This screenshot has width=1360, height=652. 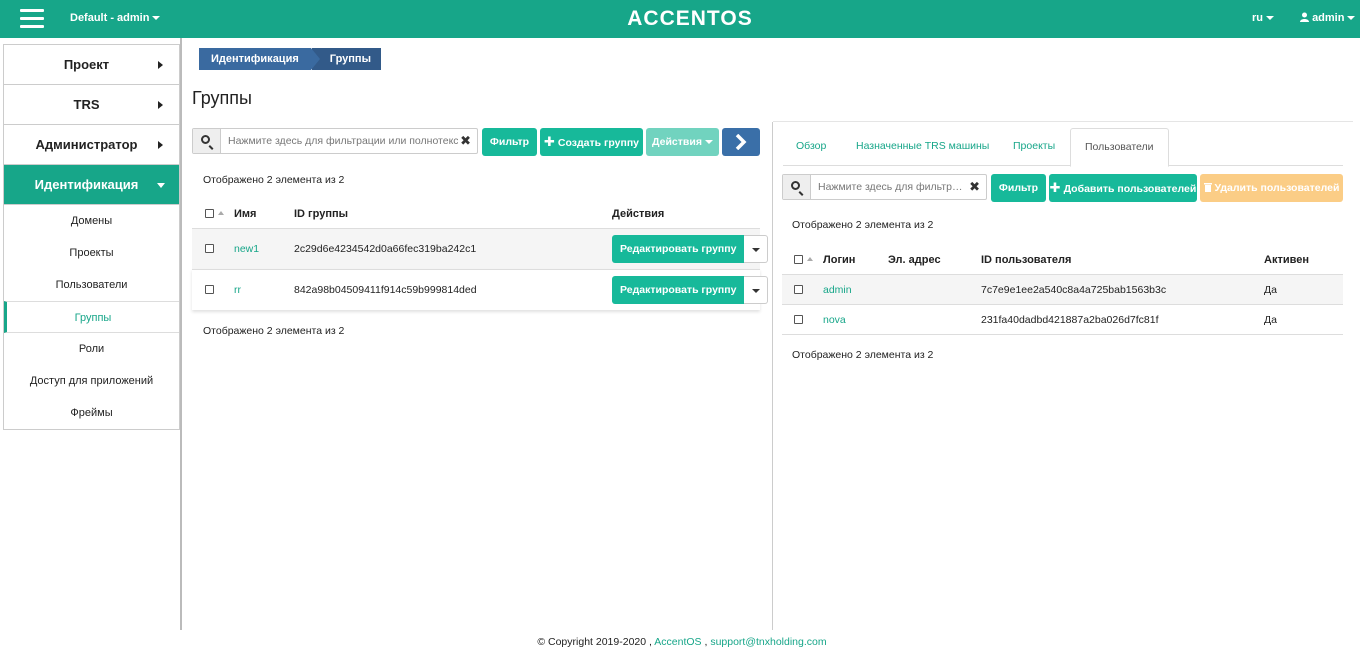 I want to click on support-email-link: support@tnxholding.com, so click(x=768, y=642).